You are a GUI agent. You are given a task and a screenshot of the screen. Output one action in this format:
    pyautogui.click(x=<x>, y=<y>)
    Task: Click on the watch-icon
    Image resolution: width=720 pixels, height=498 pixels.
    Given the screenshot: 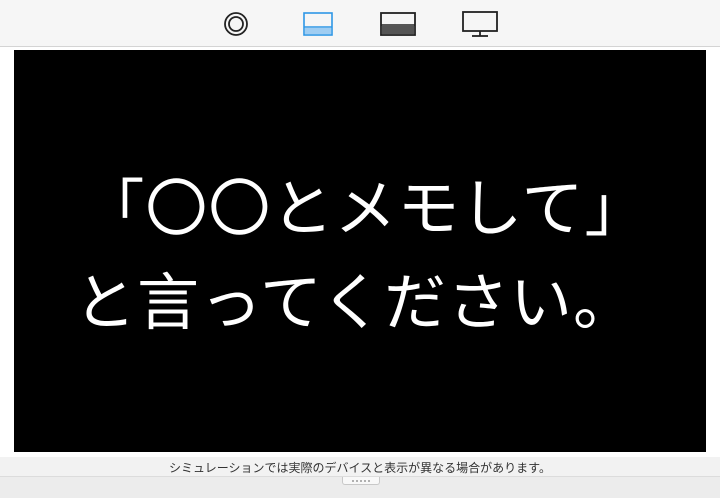 What is the action you would take?
    pyautogui.click(x=236, y=24)
    